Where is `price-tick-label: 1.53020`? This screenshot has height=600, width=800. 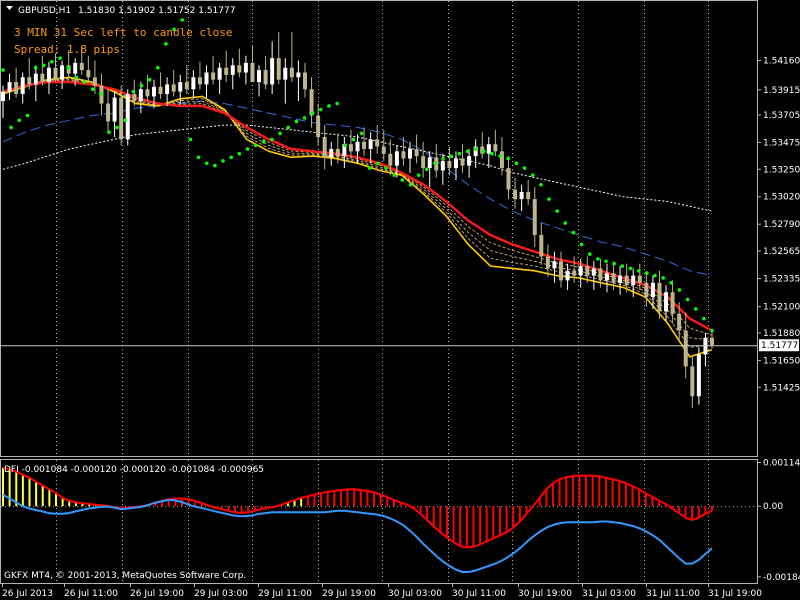 price-tick-label: 1.53020 is located at coordinates (781, 198).